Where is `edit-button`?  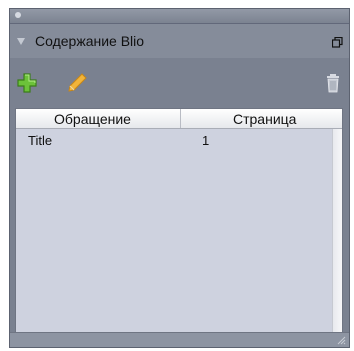 edit-button is located at coordinates (77, 83).